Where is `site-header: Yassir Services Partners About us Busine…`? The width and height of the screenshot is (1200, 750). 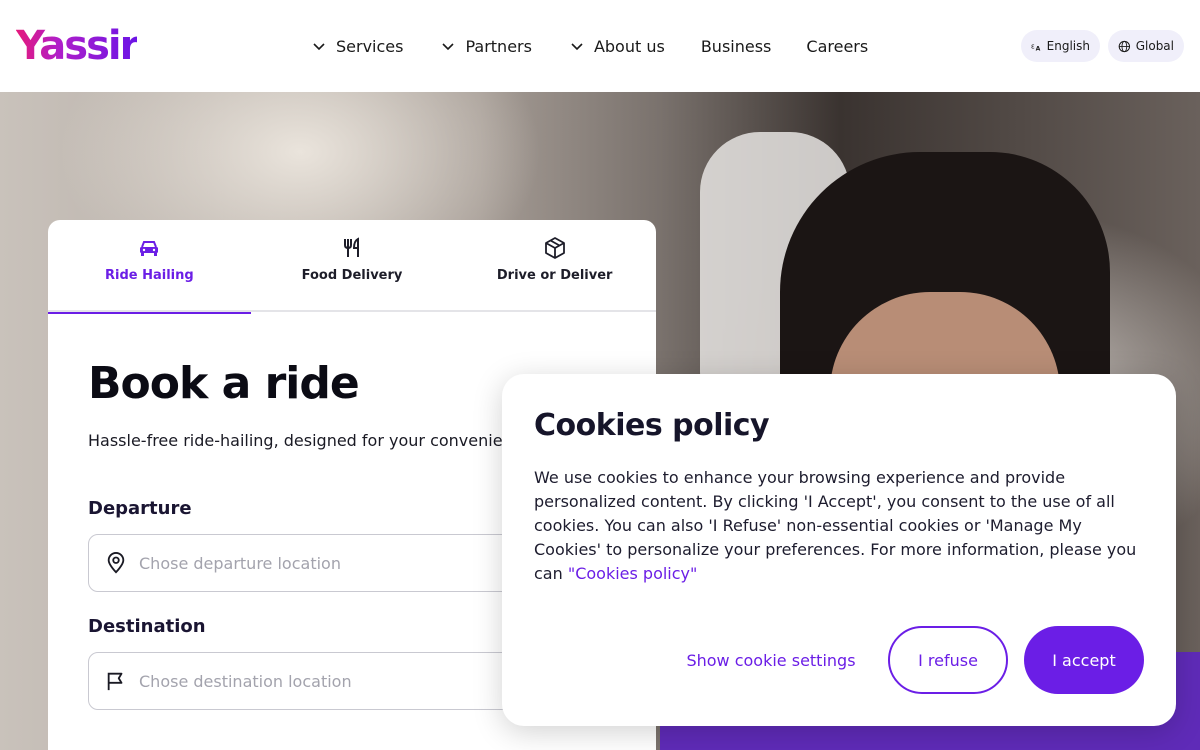
site-header: Yassir Services Partners About us Busine… is located at coordinates (600, 46).